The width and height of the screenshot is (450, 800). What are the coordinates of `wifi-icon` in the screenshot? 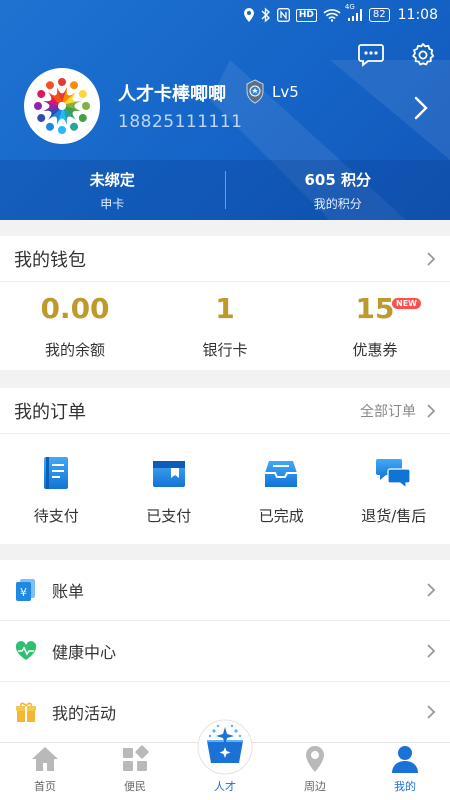 It's located at (332, 15).